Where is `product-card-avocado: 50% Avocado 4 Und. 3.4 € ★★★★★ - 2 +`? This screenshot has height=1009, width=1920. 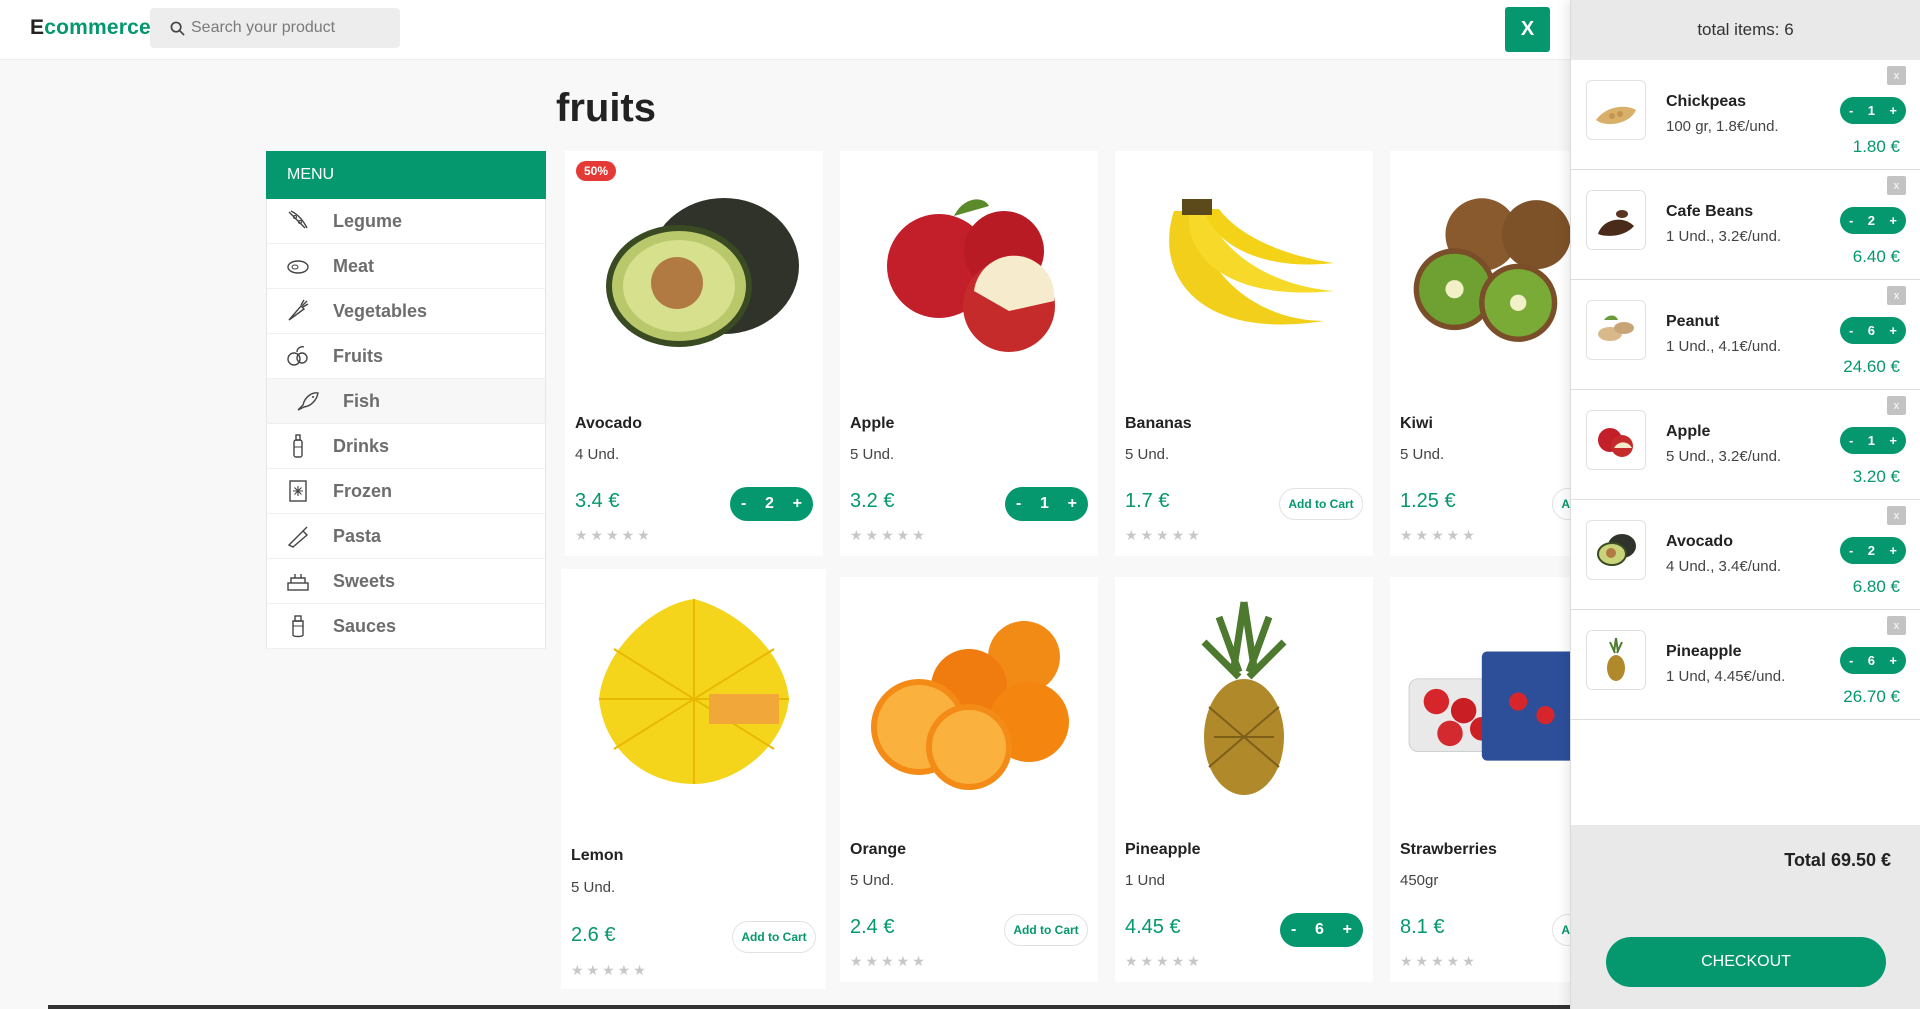 product-card-avocado: 50% Avocado 4 Und. 3.4 € ★★★★★ - 2 + is located at coordinates (694, 353).